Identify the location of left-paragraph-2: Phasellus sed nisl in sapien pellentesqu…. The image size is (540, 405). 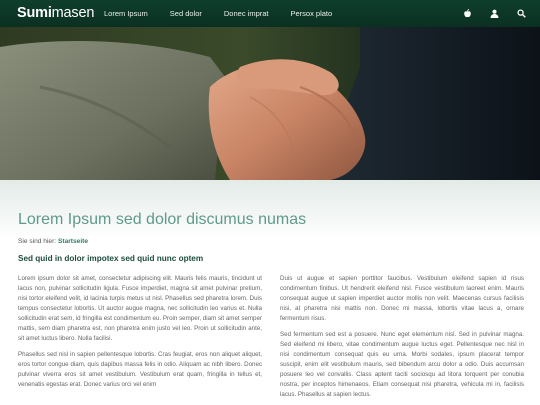
(140, 369).